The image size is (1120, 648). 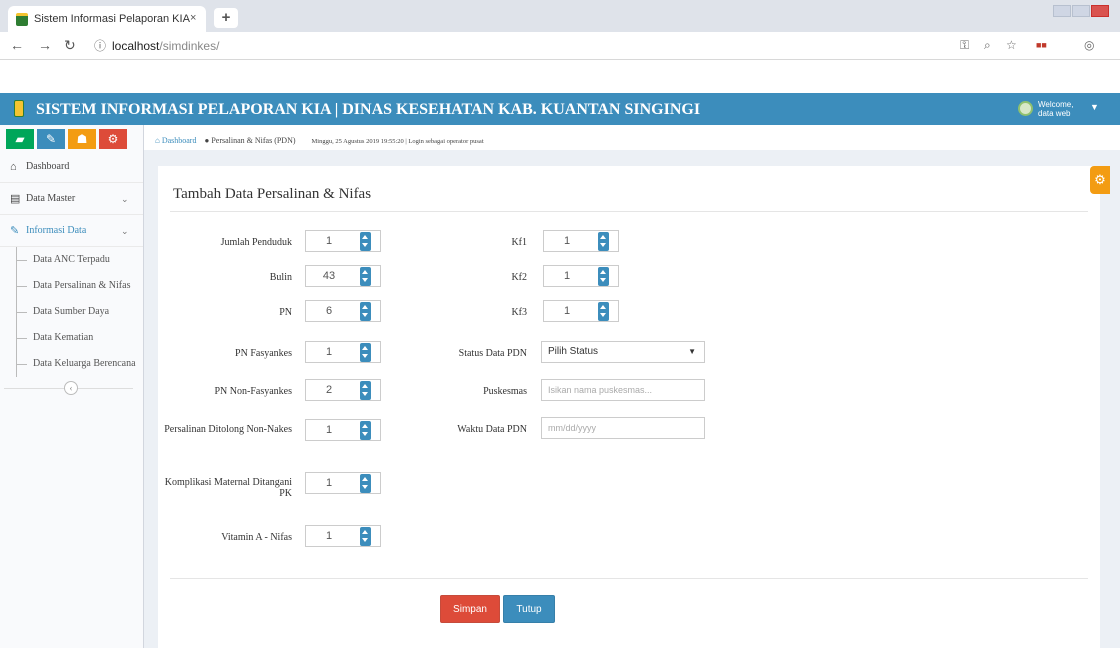 I want to click on kf1-input: 1, so click(x=581, y=241).